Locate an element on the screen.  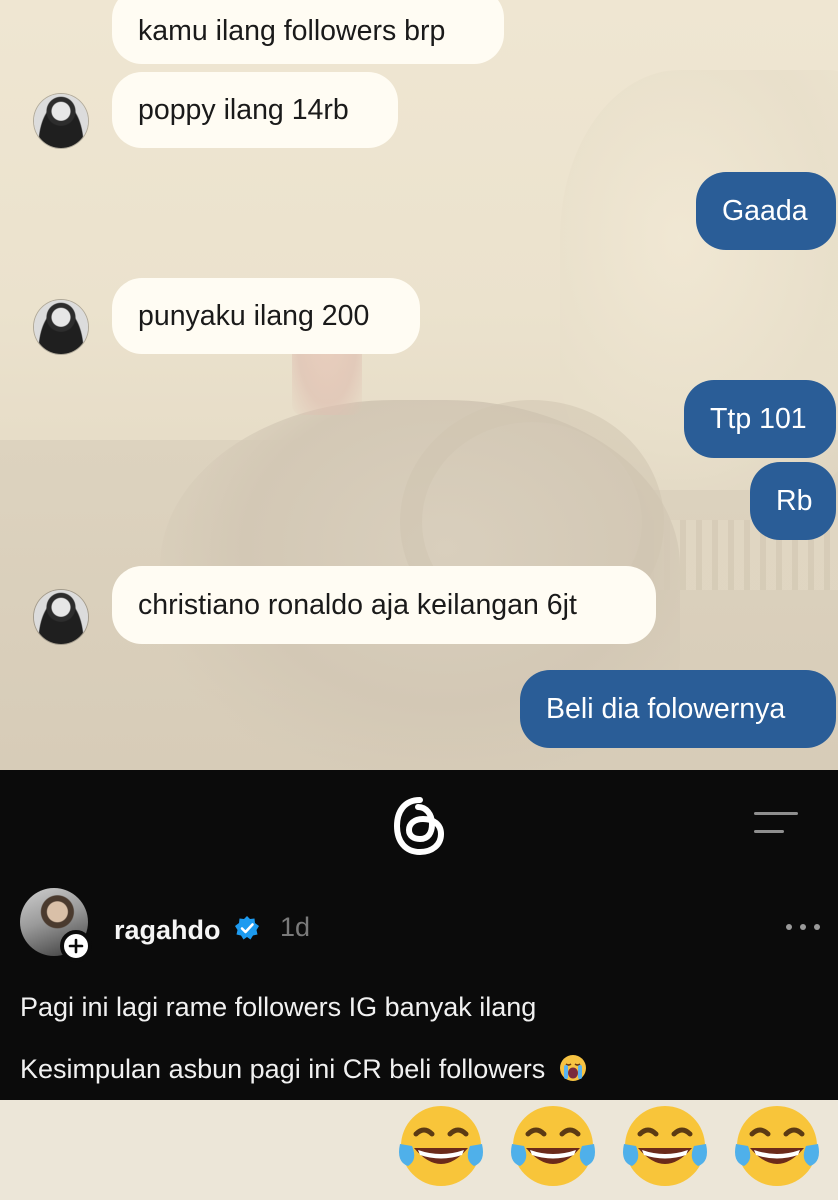
message-text: Ttp 101 is located at coordinates (758, 418).